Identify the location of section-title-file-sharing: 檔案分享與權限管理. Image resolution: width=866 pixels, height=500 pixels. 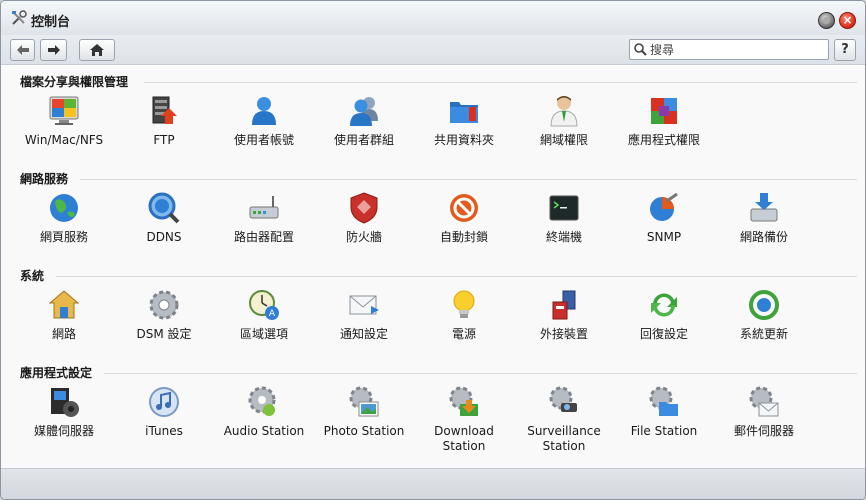
(74, 82).